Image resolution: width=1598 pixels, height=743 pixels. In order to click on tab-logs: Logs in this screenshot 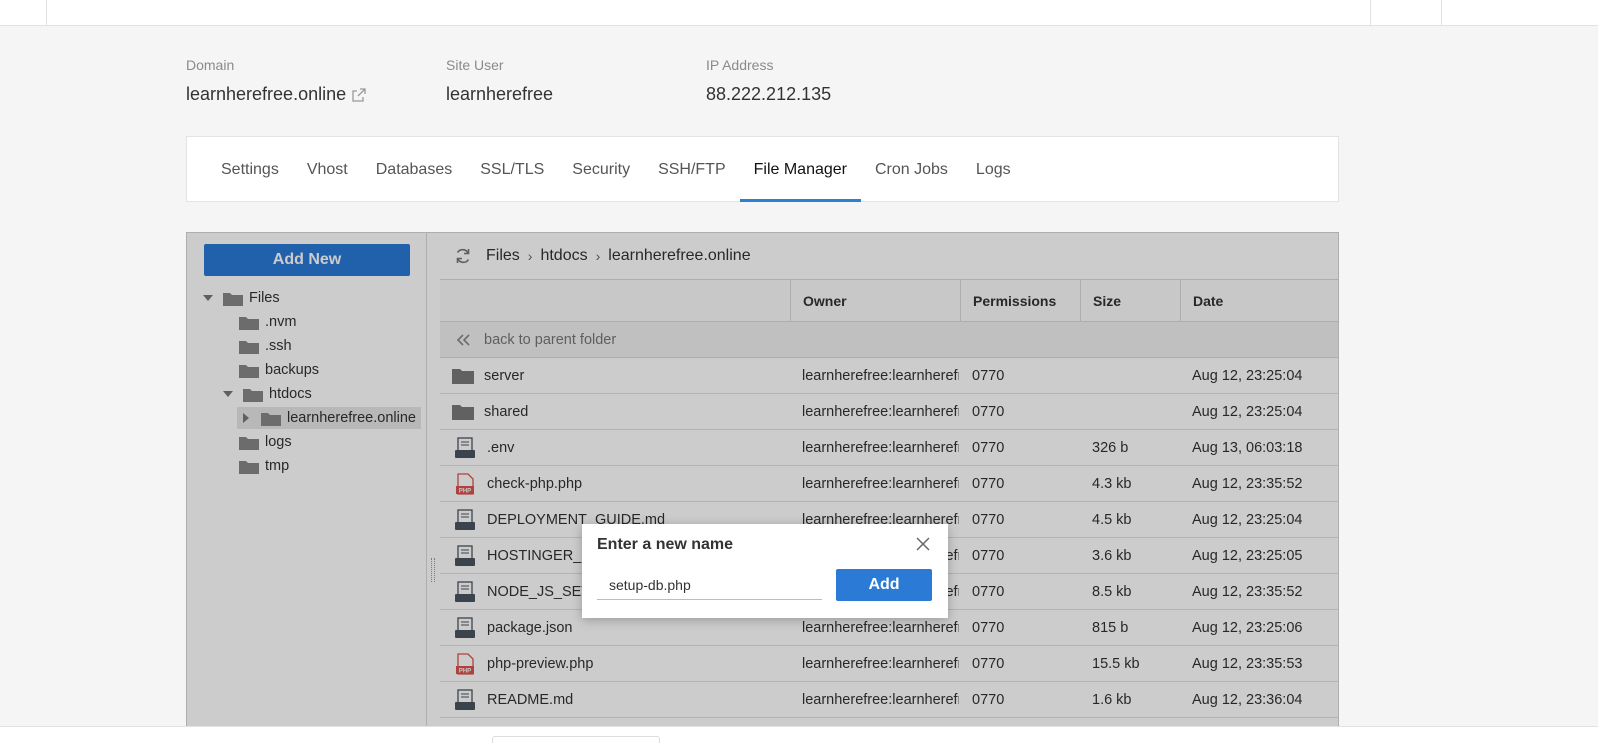, I will do `click(993, 169)`.